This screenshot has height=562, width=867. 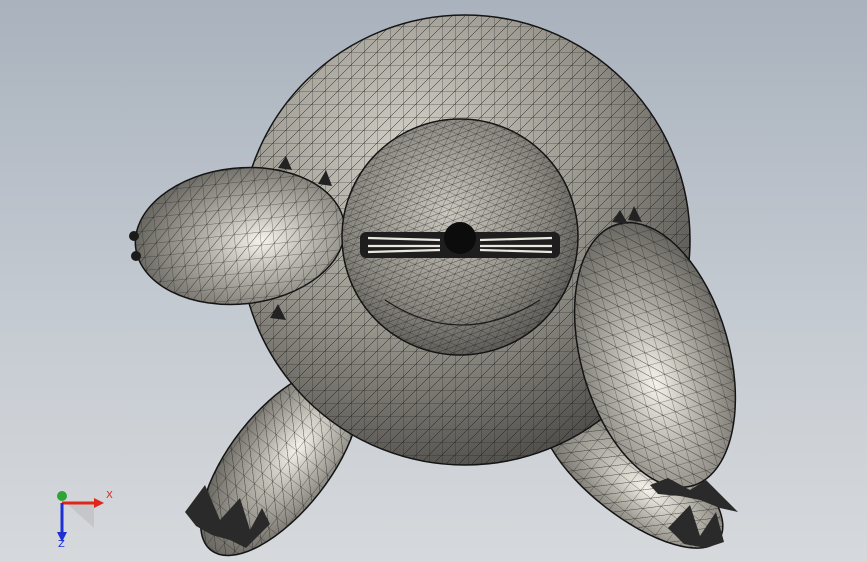 What do you see at coordinates (62, 496) in the screenshot?
I see `y-axis-icon` at bounding box center [62, 496].